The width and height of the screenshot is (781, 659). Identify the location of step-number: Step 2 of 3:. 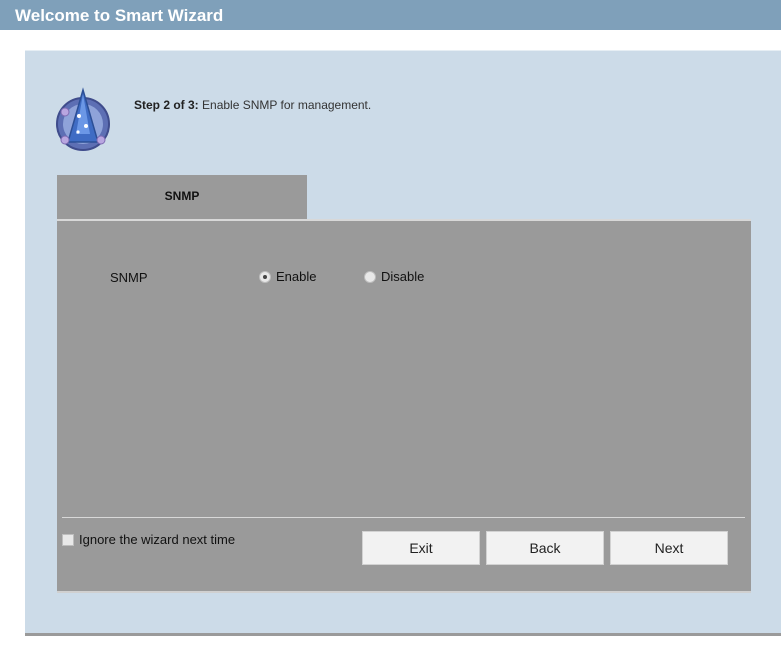
(166, 105).